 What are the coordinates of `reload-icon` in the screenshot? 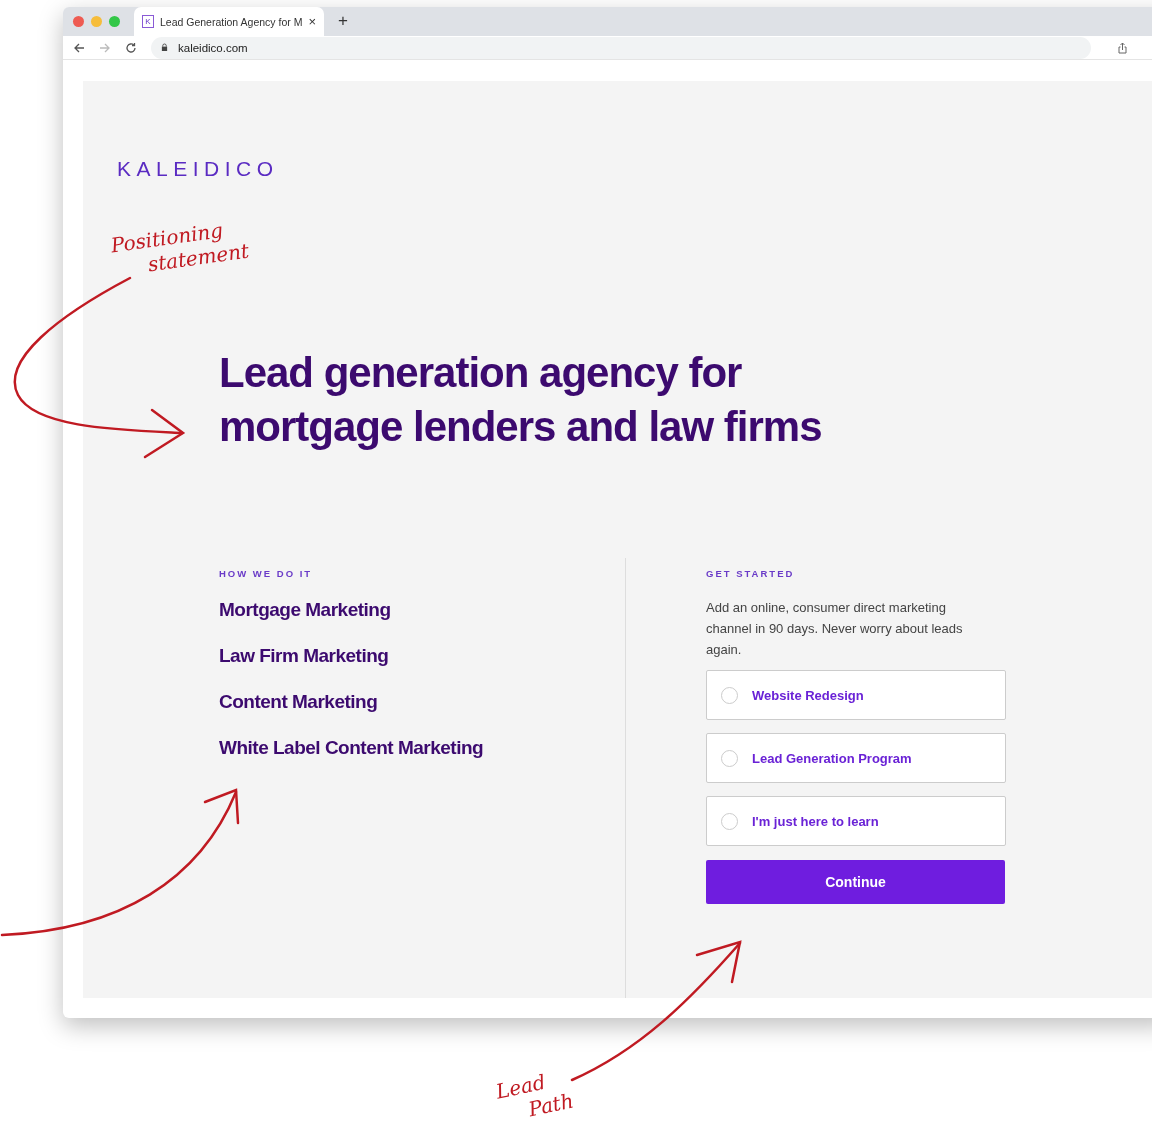 It's located at (131, 47).